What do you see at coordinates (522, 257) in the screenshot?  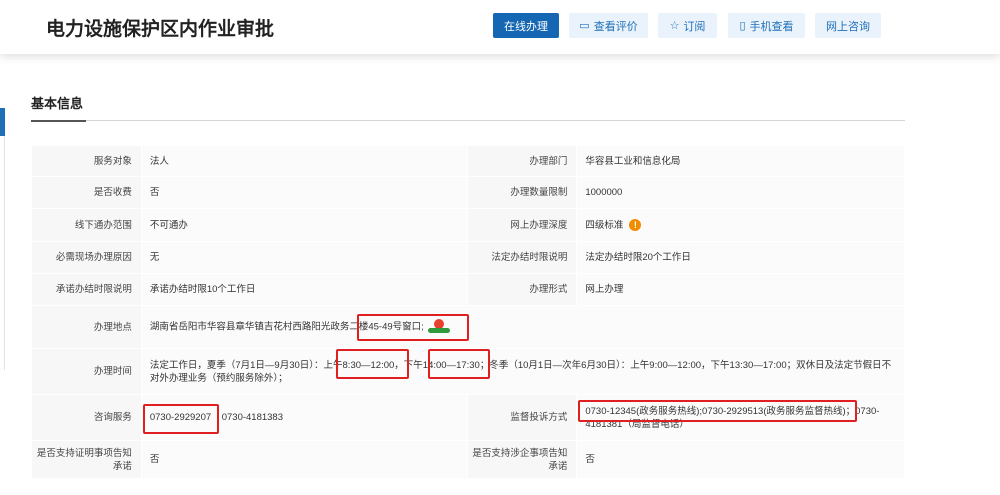 I see `legal-time-label: 法定办结时限说明` at bounding box center [522, 257].